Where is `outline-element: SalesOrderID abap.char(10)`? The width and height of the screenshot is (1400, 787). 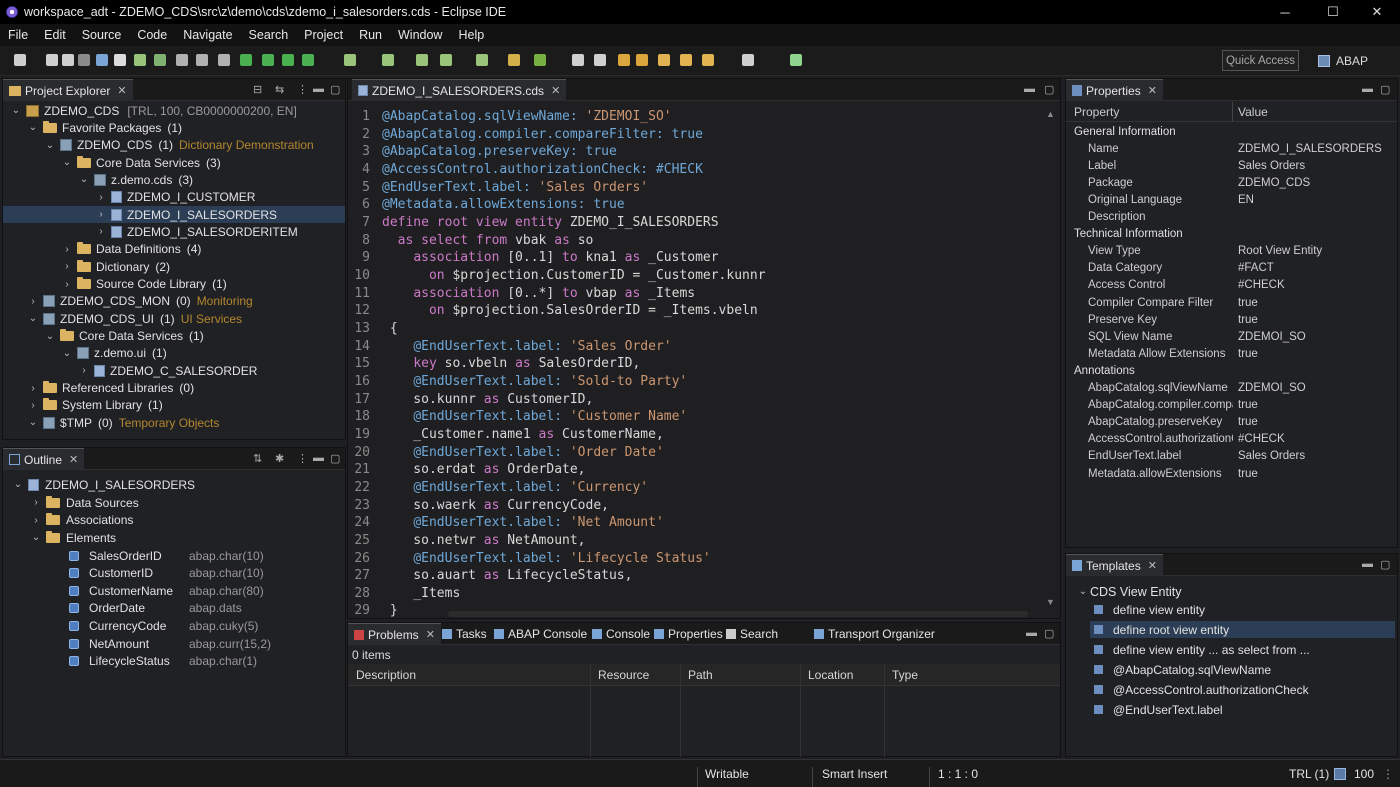
outline-element: SalesOrderID abap.char(10) is located at coordinates (204, 555).